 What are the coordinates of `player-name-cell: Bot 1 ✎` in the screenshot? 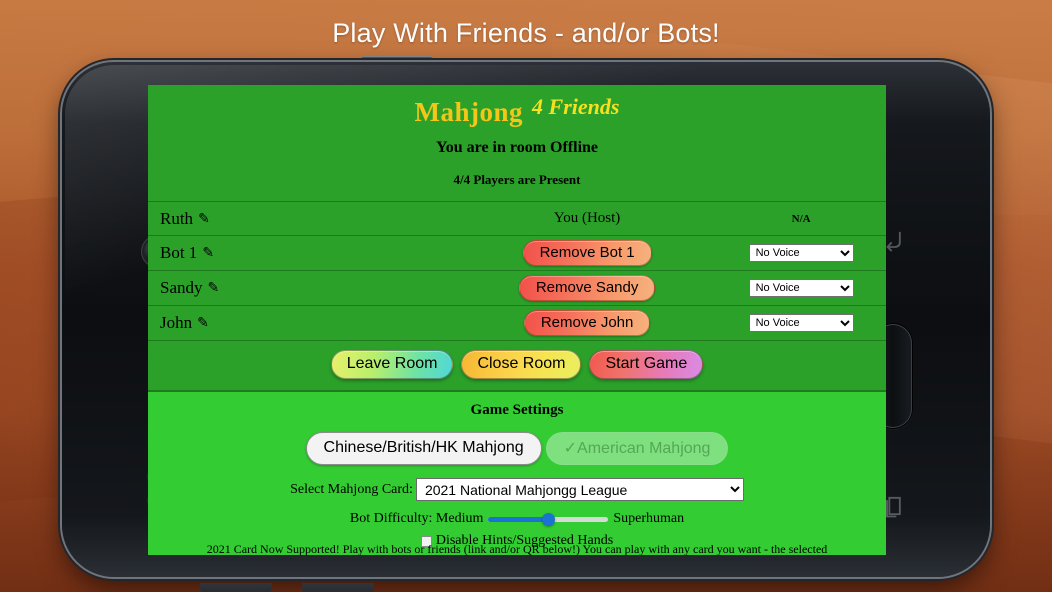 It's located at (303, 253).